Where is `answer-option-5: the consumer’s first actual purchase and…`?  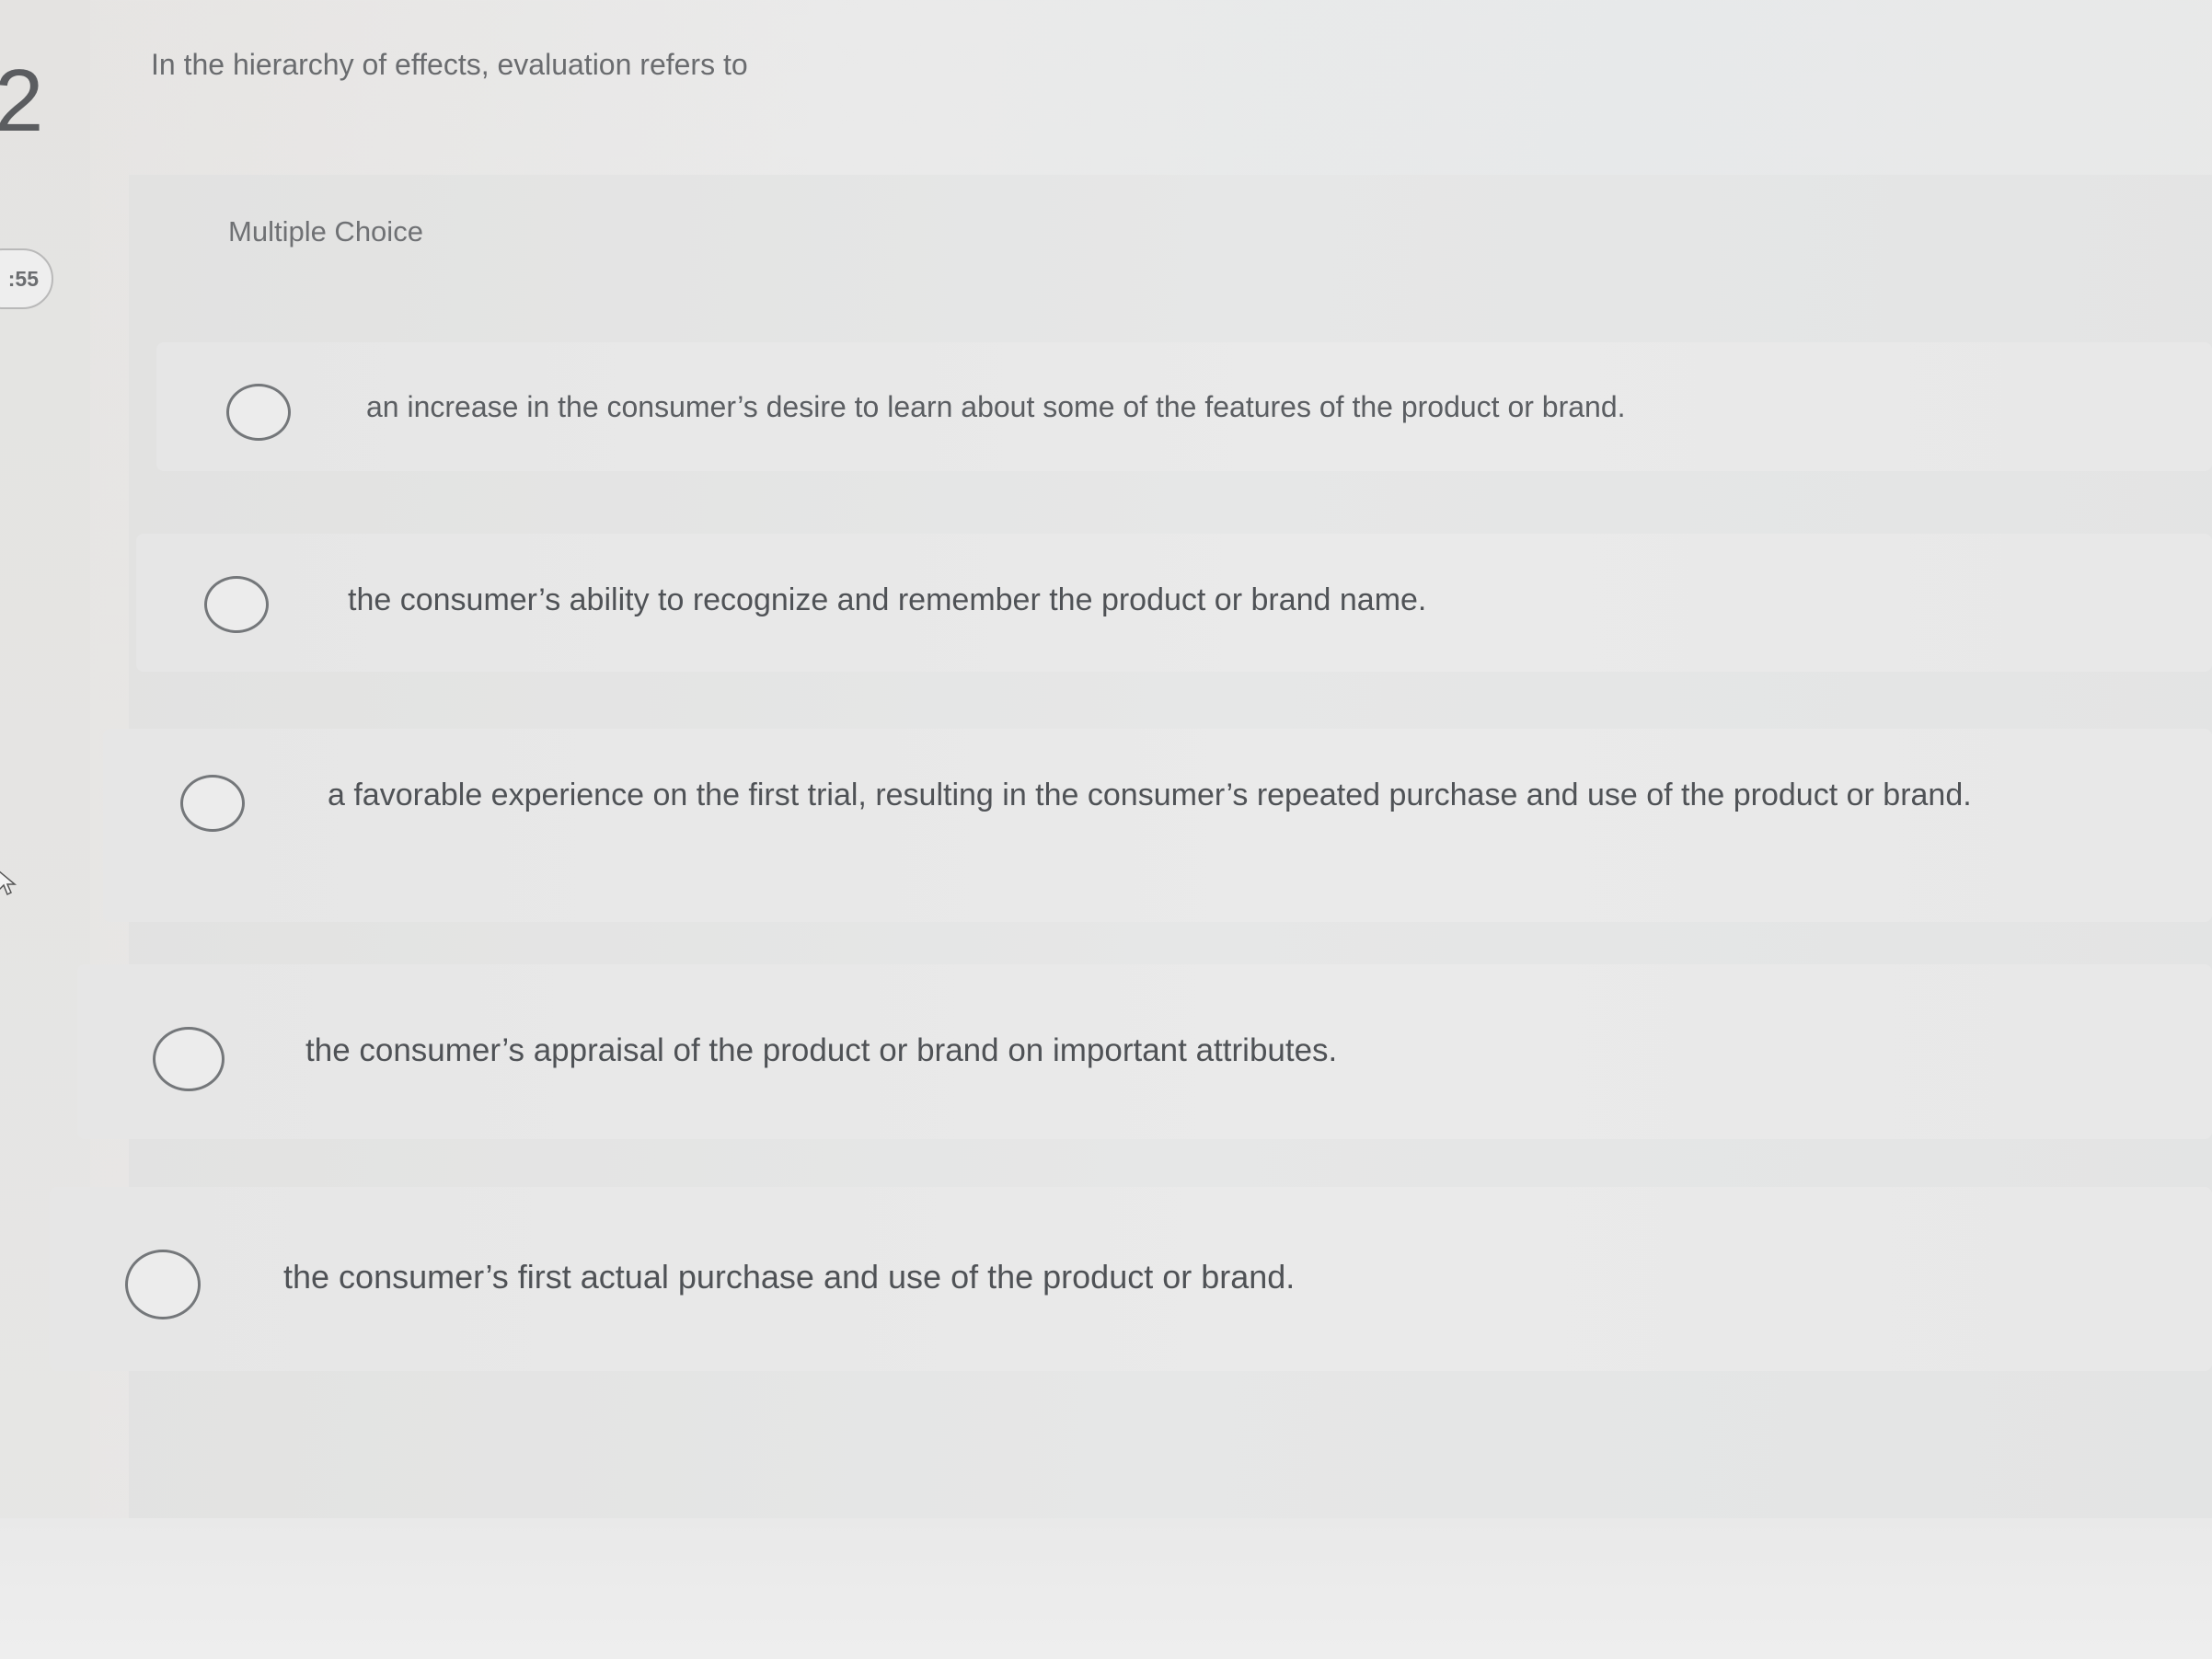 answer-option-5: the consumer’s first actual purchase and… is located at coordinates (1131, 1279).